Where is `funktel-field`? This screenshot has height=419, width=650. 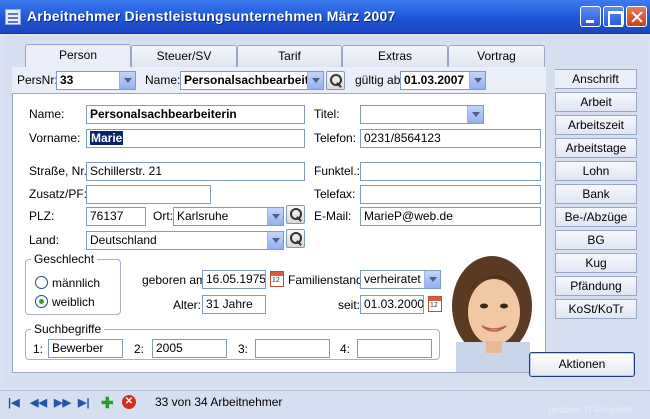 funktel-field is located at coordinates (450, 171).